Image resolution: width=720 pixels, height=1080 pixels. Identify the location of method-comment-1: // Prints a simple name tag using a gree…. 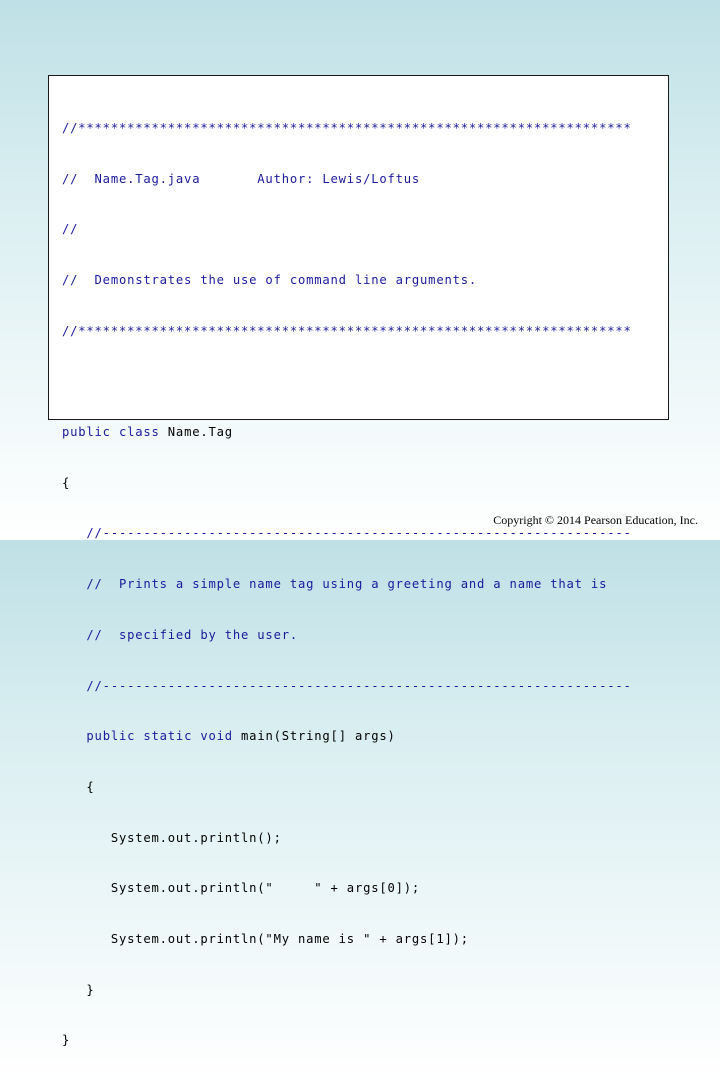
(335, 584).